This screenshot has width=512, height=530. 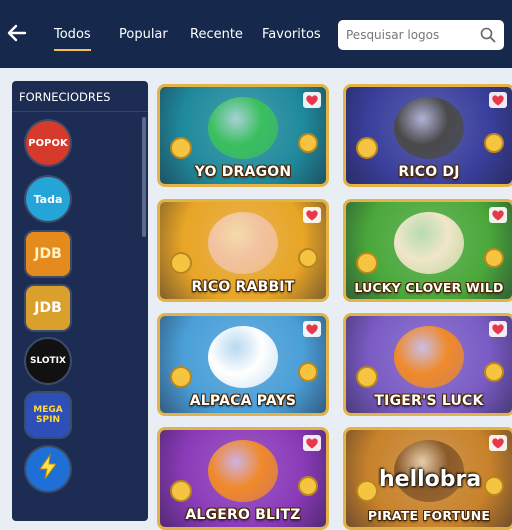 I want to click on provider-mega-spin-logo: MEGA SPIN, so click(x=48, y=415).